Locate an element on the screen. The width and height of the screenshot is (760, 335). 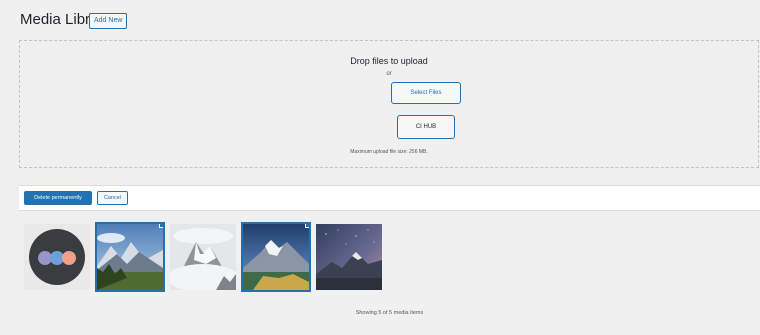
add-new-button: Add New is located at coordinates (108, 21).